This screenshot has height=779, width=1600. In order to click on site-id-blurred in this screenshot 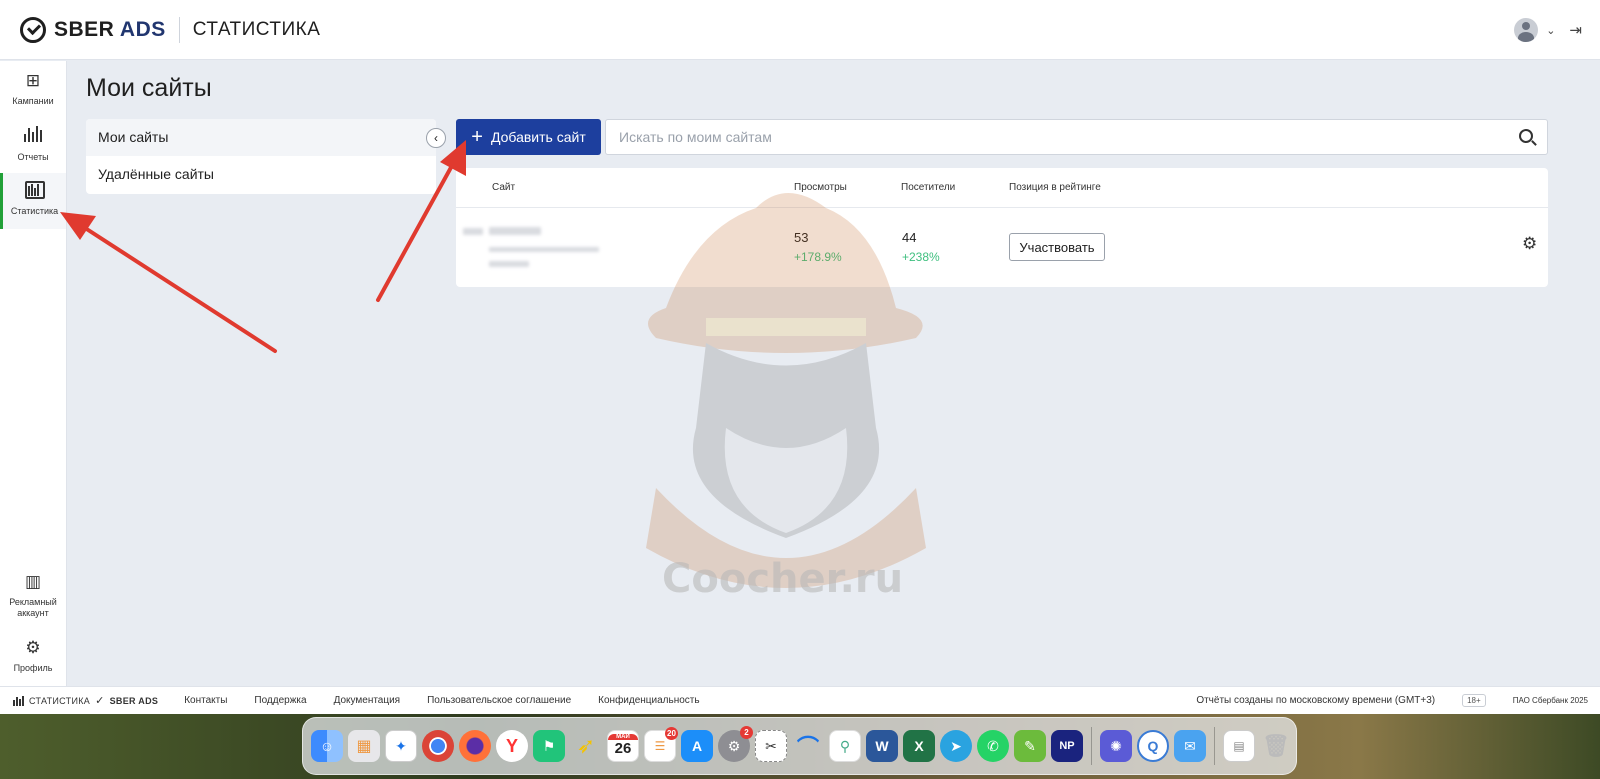, I will do `click(509, 264)`.